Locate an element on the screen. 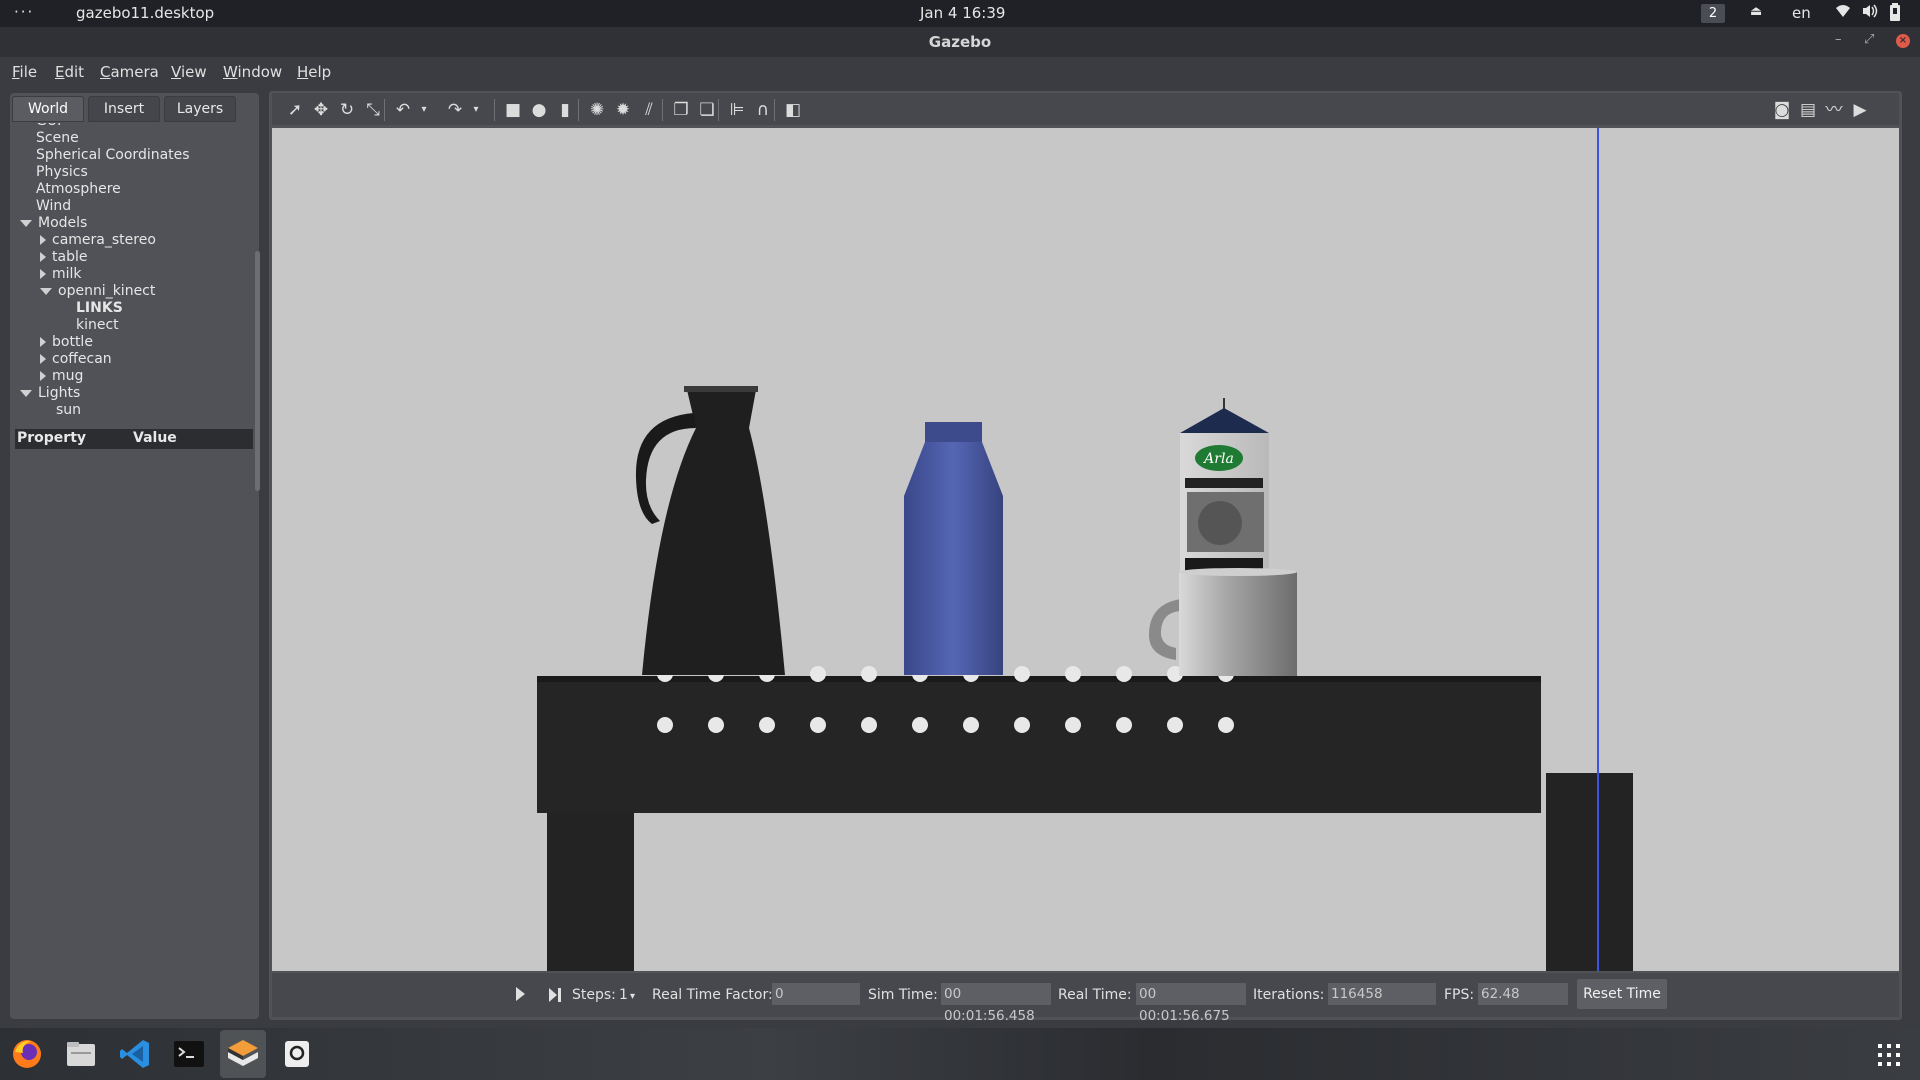 The height and width of the screenshot is (1080, 1920). undo-dropdown-icon: ▾ is located at coordinates (424, 110).